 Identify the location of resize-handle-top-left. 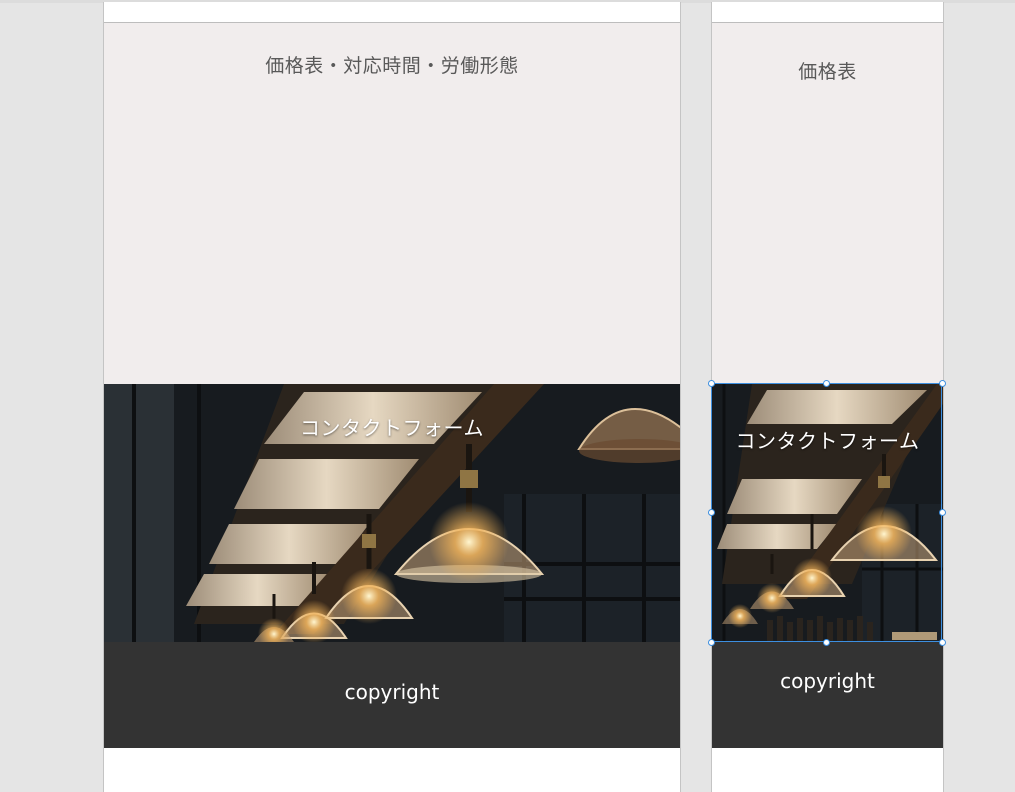
(711, 383).